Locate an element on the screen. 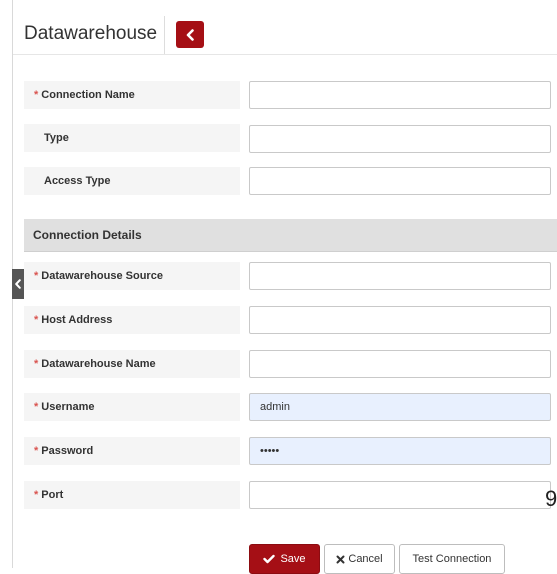  port-label-text: Port is located at coordinates (52, 495).